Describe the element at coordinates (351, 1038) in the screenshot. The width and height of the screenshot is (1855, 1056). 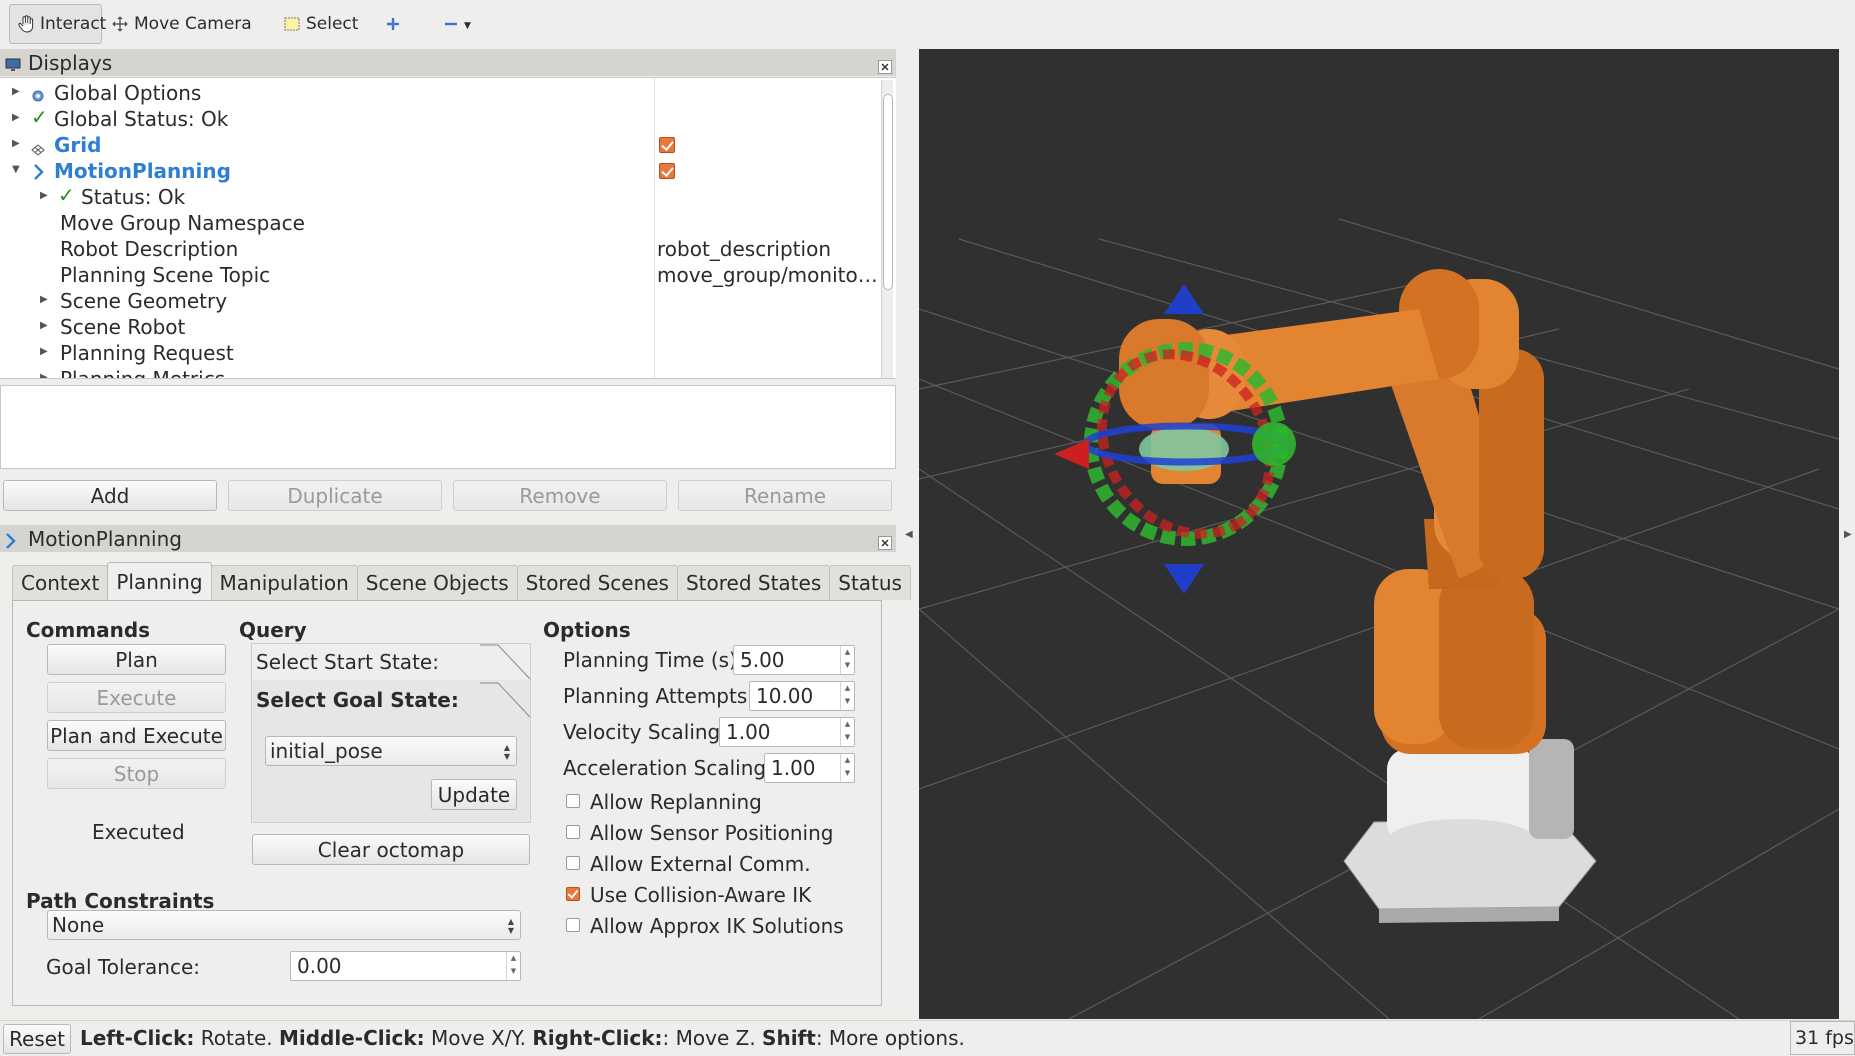
I see `hint-key: Middle-Click:` at that location.